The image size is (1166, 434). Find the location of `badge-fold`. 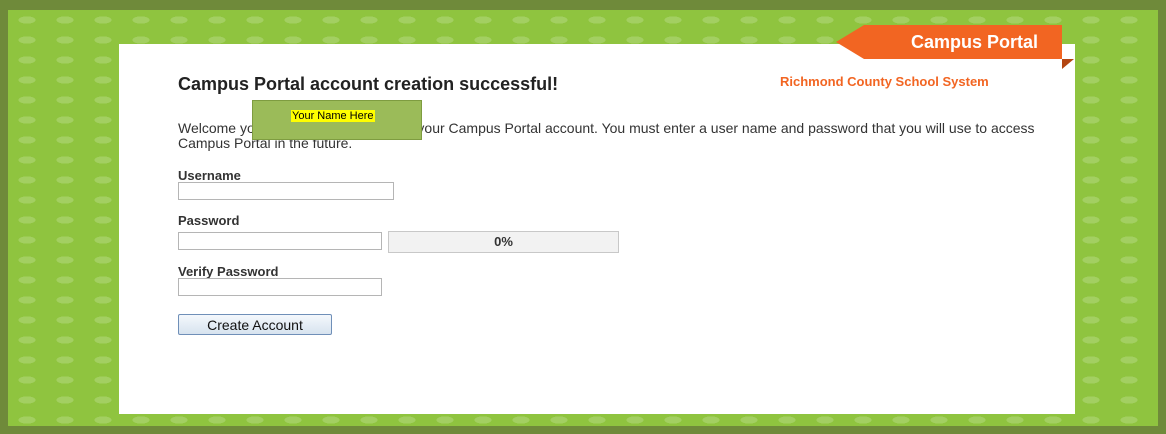

badge-fold is located at coordinates (1068, 64).